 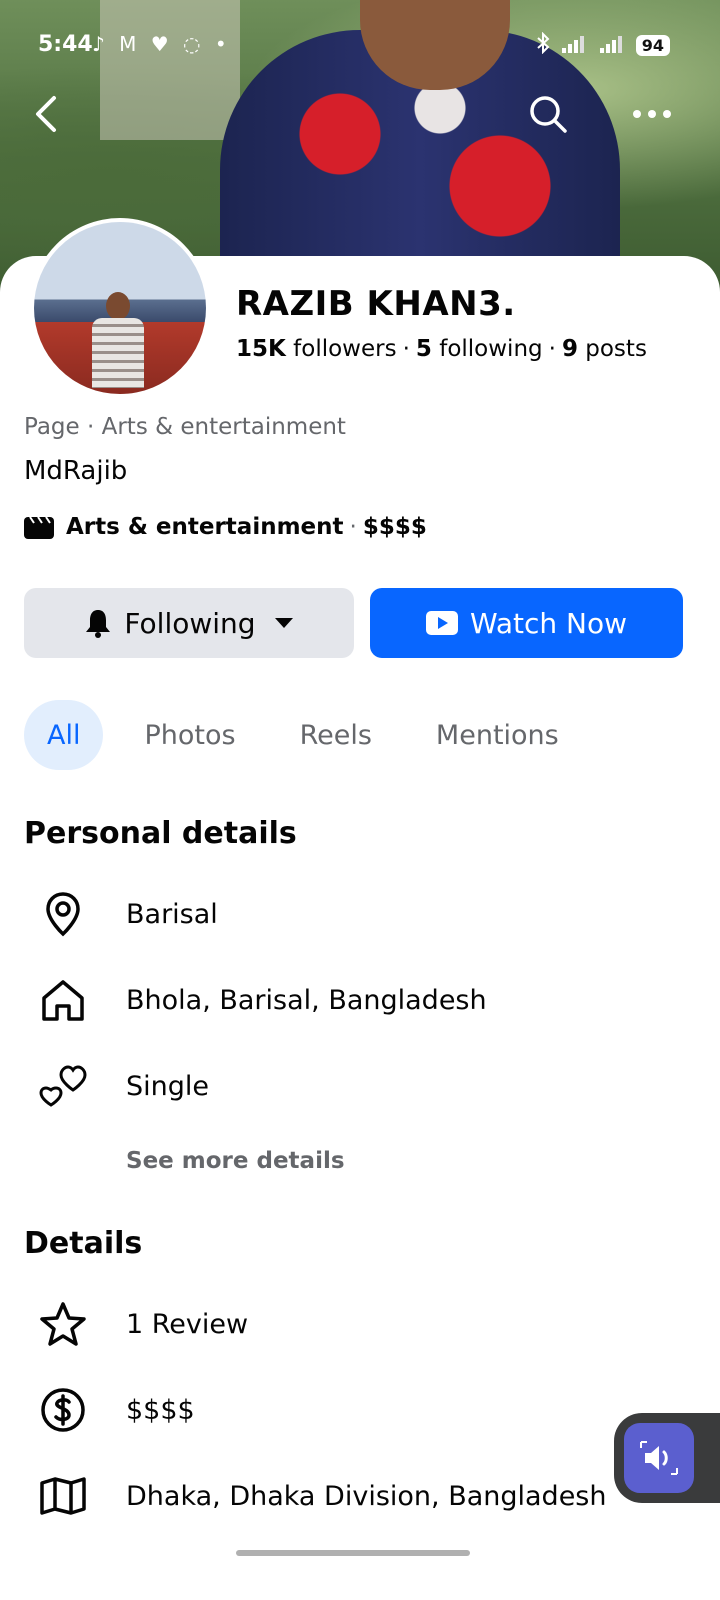 What do you see at coordinates (189, 735) in the screenshot?
I see `tab-photos: Photos` at bounding box center [189, 735].